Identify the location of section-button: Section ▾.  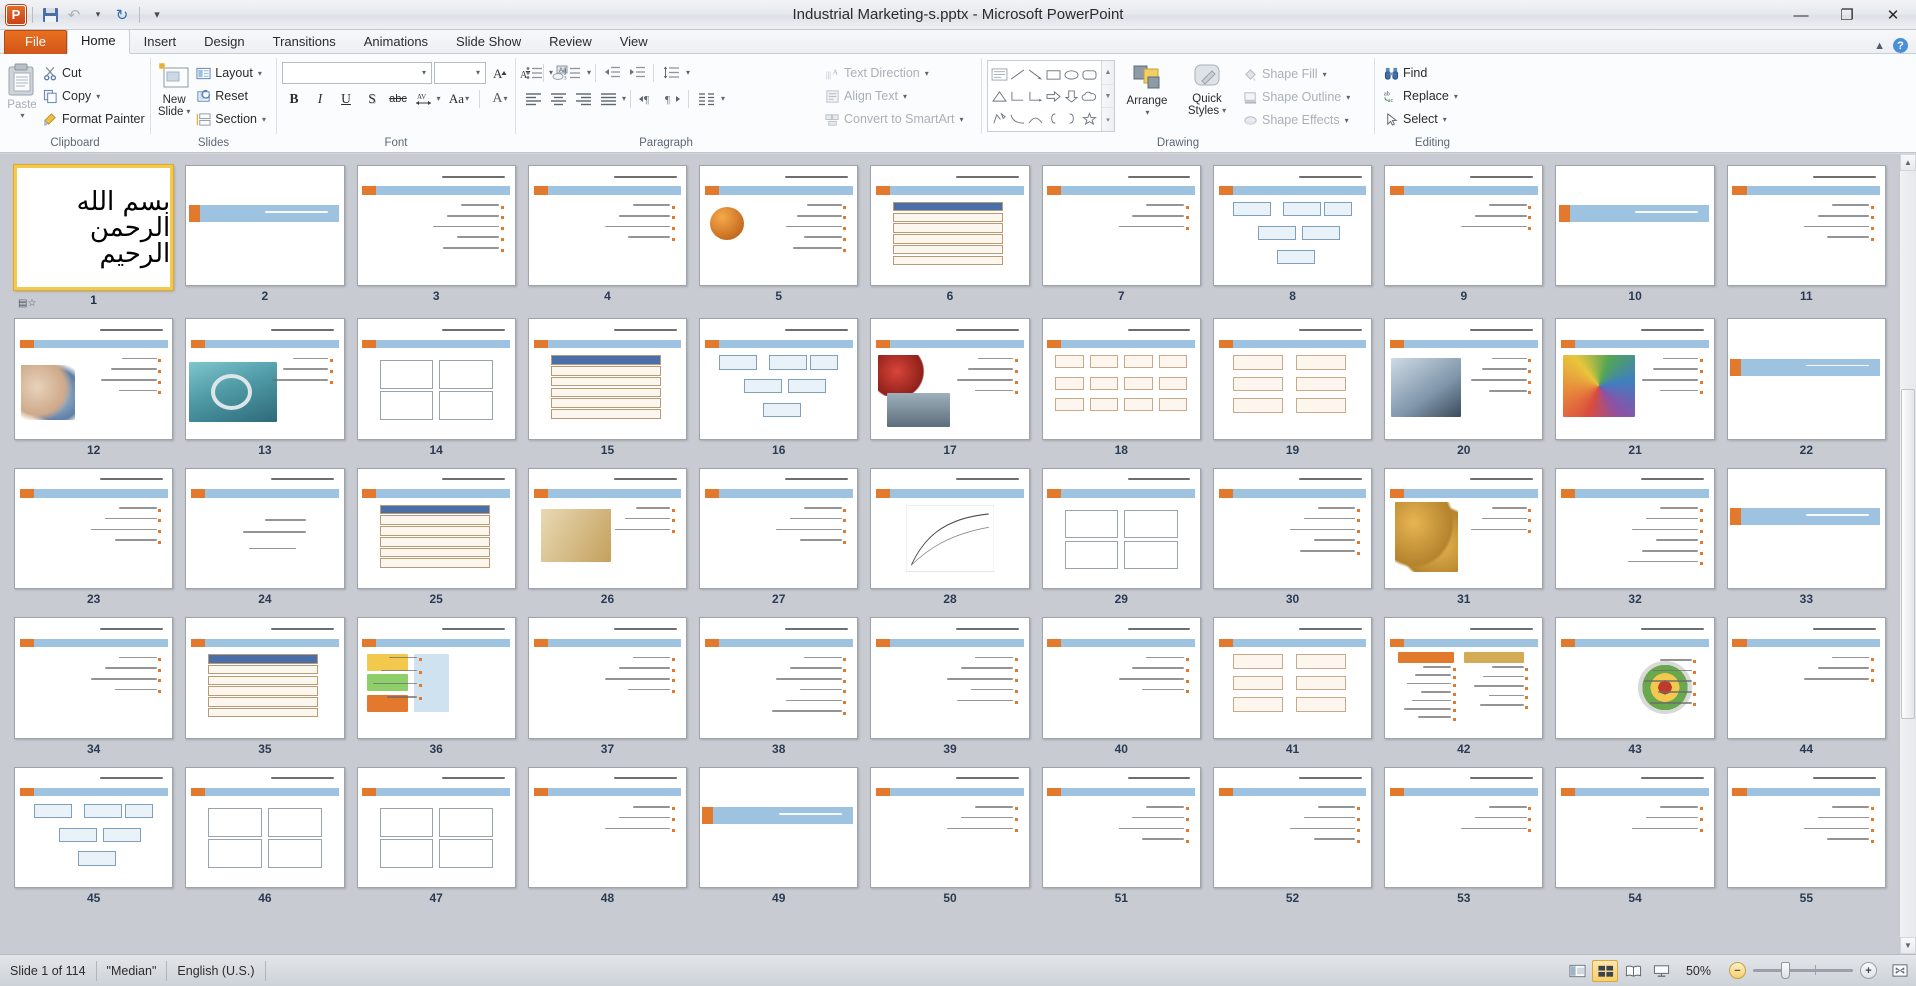
(231, 119).